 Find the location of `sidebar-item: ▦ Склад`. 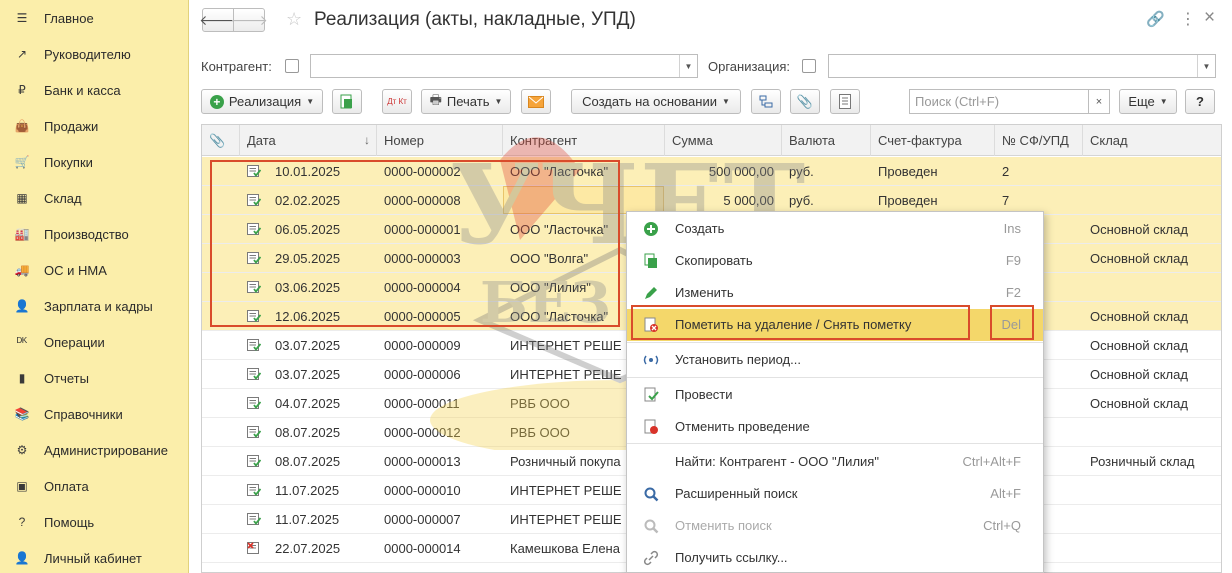

sidebar-item: ▦ Склад is located at coordinates (94, 198).